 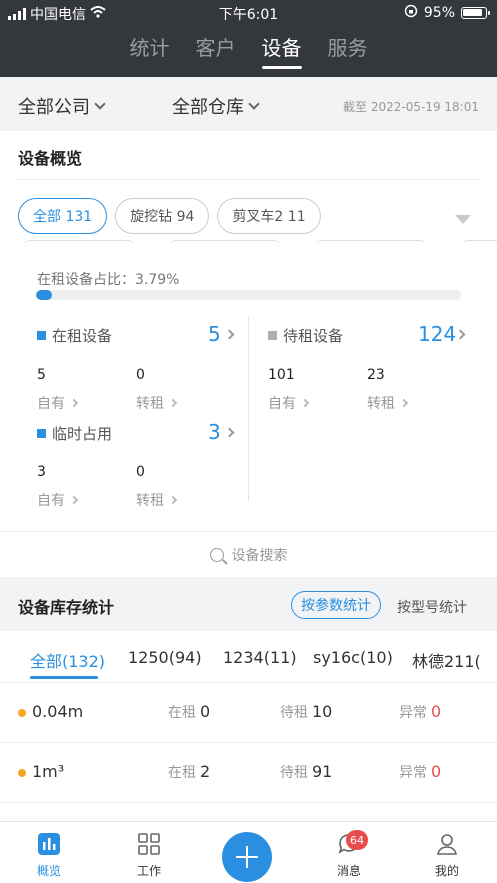 What do you see at coordinates (216, 50) in the screenshot?
I see `tab-customers: 客户` at bounding box center [216, 50].